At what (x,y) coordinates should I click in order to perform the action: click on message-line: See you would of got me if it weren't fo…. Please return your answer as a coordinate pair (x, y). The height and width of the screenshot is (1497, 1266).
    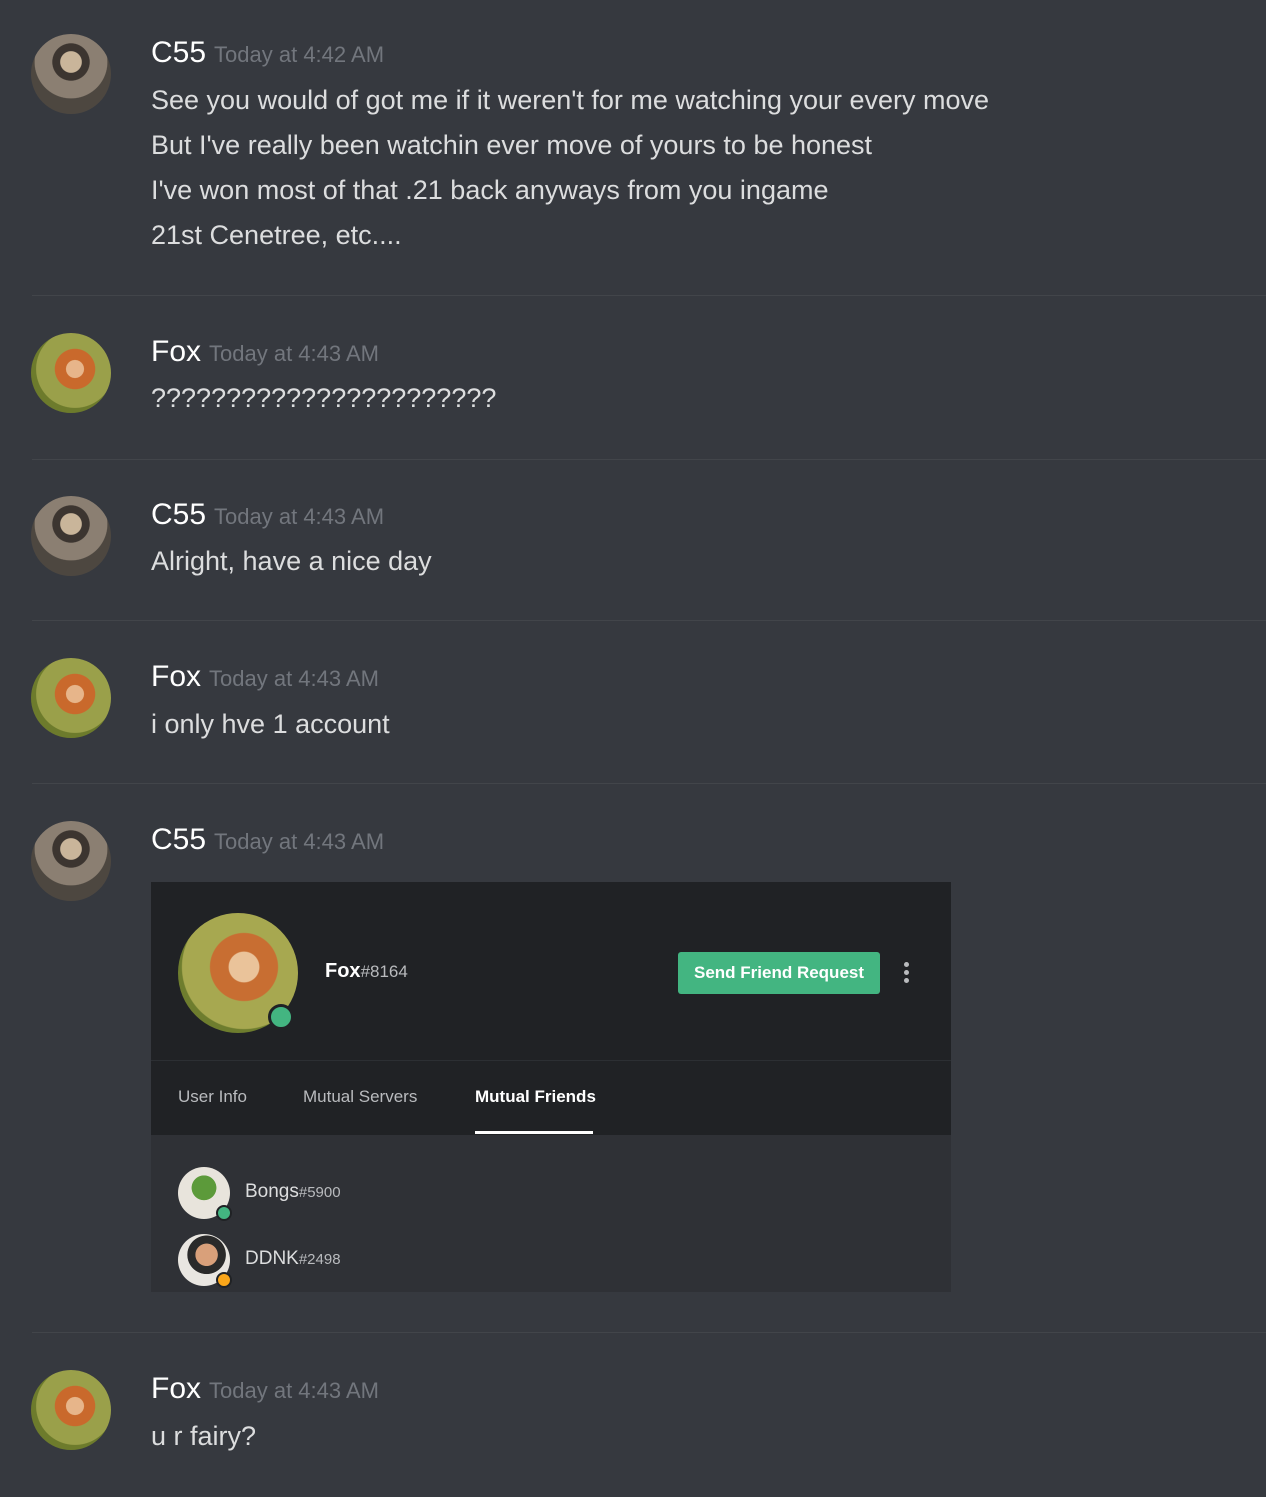
    Looking at the image, I should click on (570, 100).